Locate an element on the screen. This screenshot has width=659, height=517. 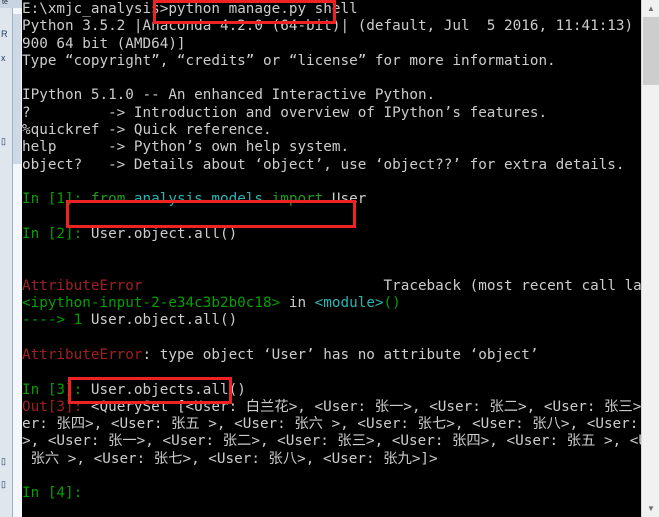
terminal-text: User.objects.all() is located at coordinates (168, 389).